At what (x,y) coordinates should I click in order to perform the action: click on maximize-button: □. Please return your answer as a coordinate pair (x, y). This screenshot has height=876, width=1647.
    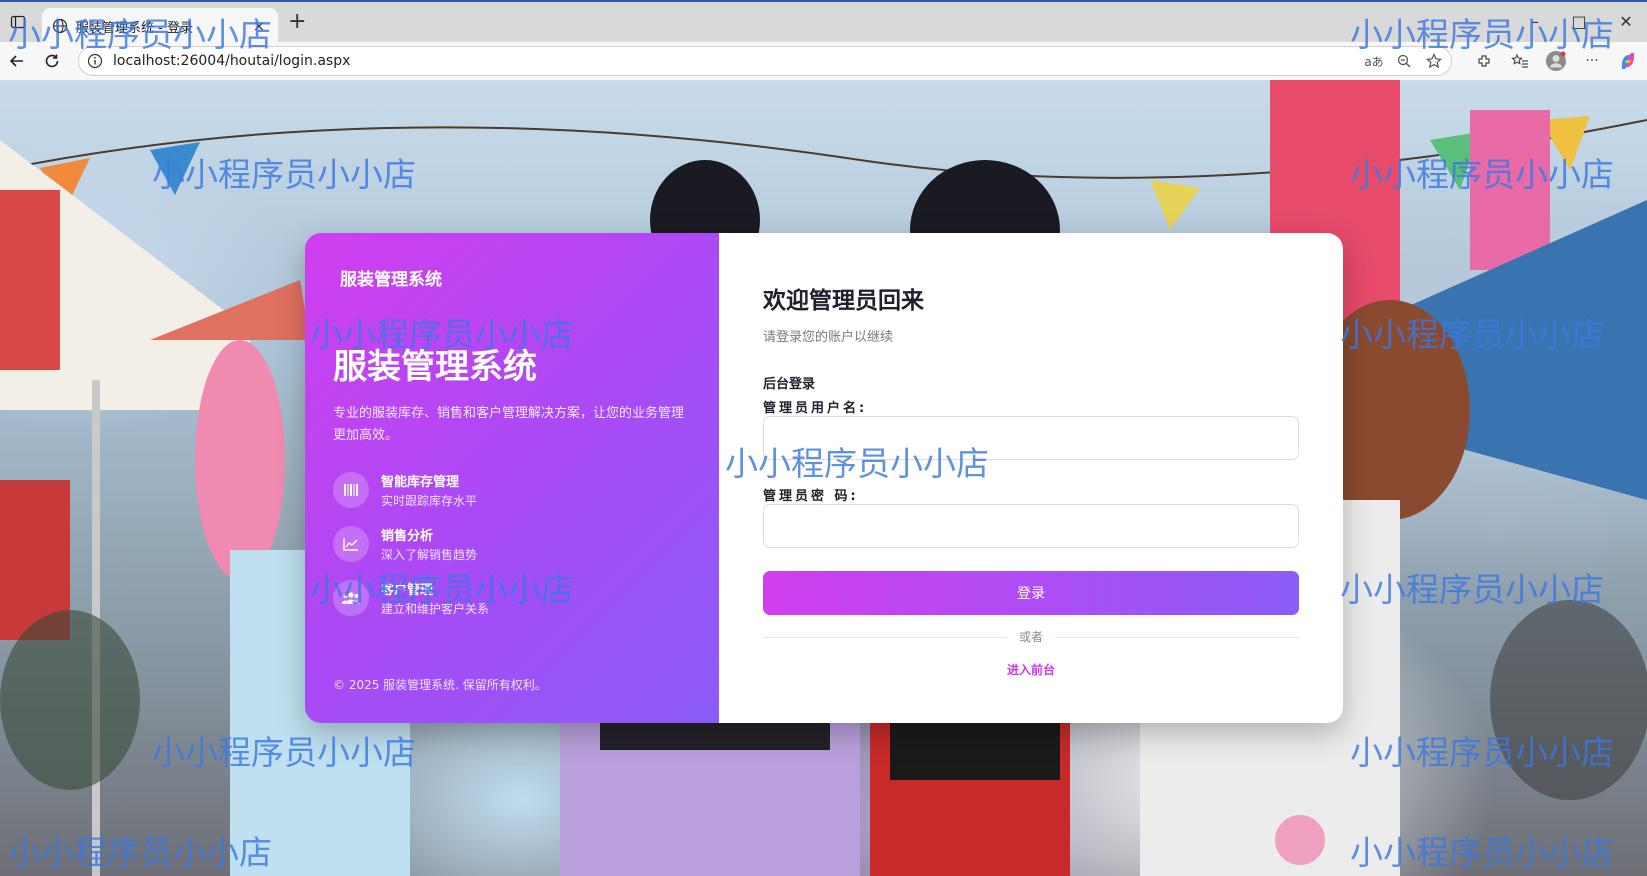
    Looking at the image, I should click on (1579, 21).